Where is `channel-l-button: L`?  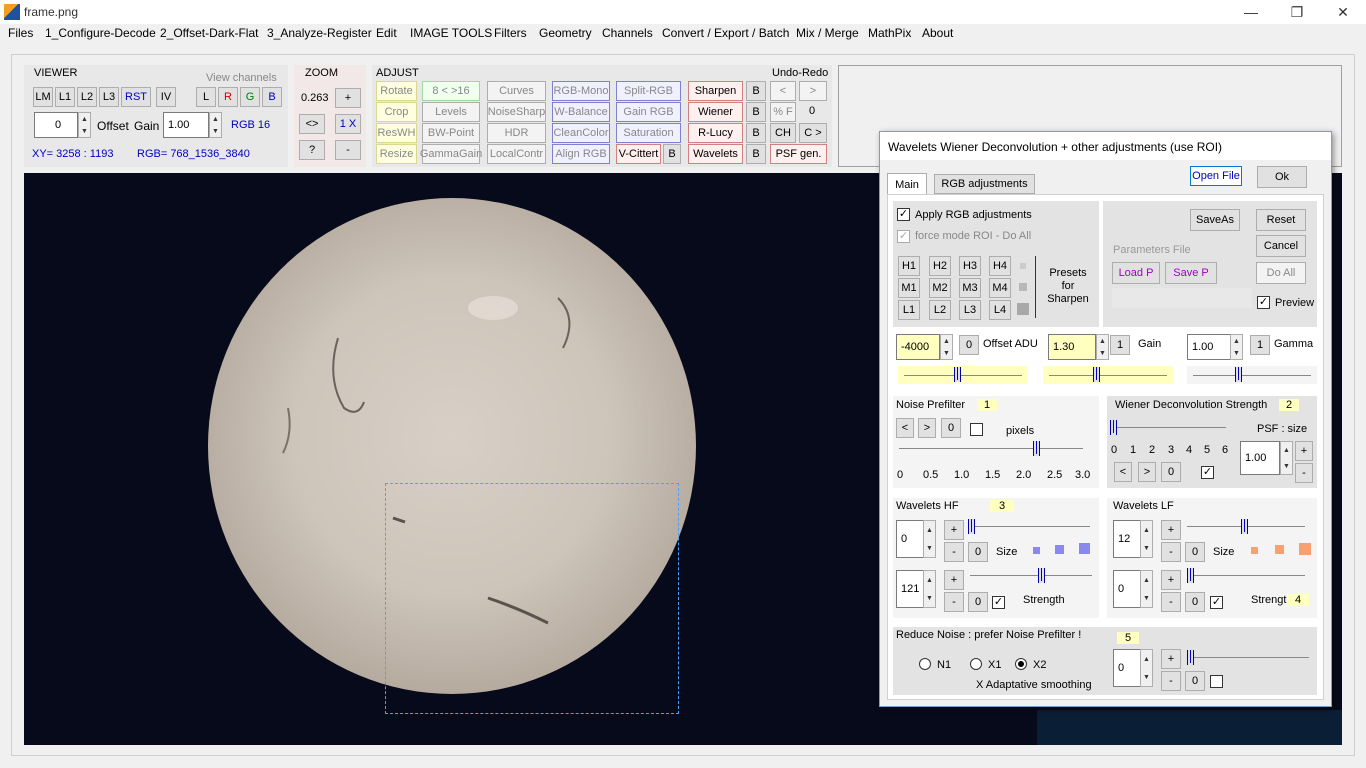 channel-l-button: L is located at coordinates (206, 97).